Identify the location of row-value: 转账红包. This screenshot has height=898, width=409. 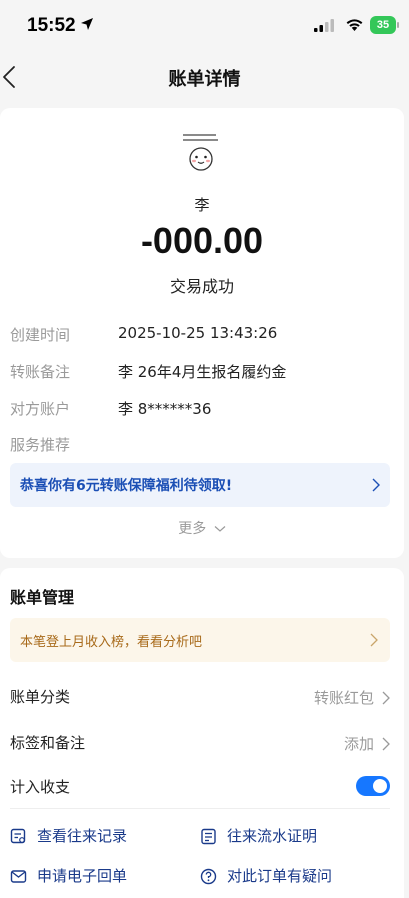
(343, 698).